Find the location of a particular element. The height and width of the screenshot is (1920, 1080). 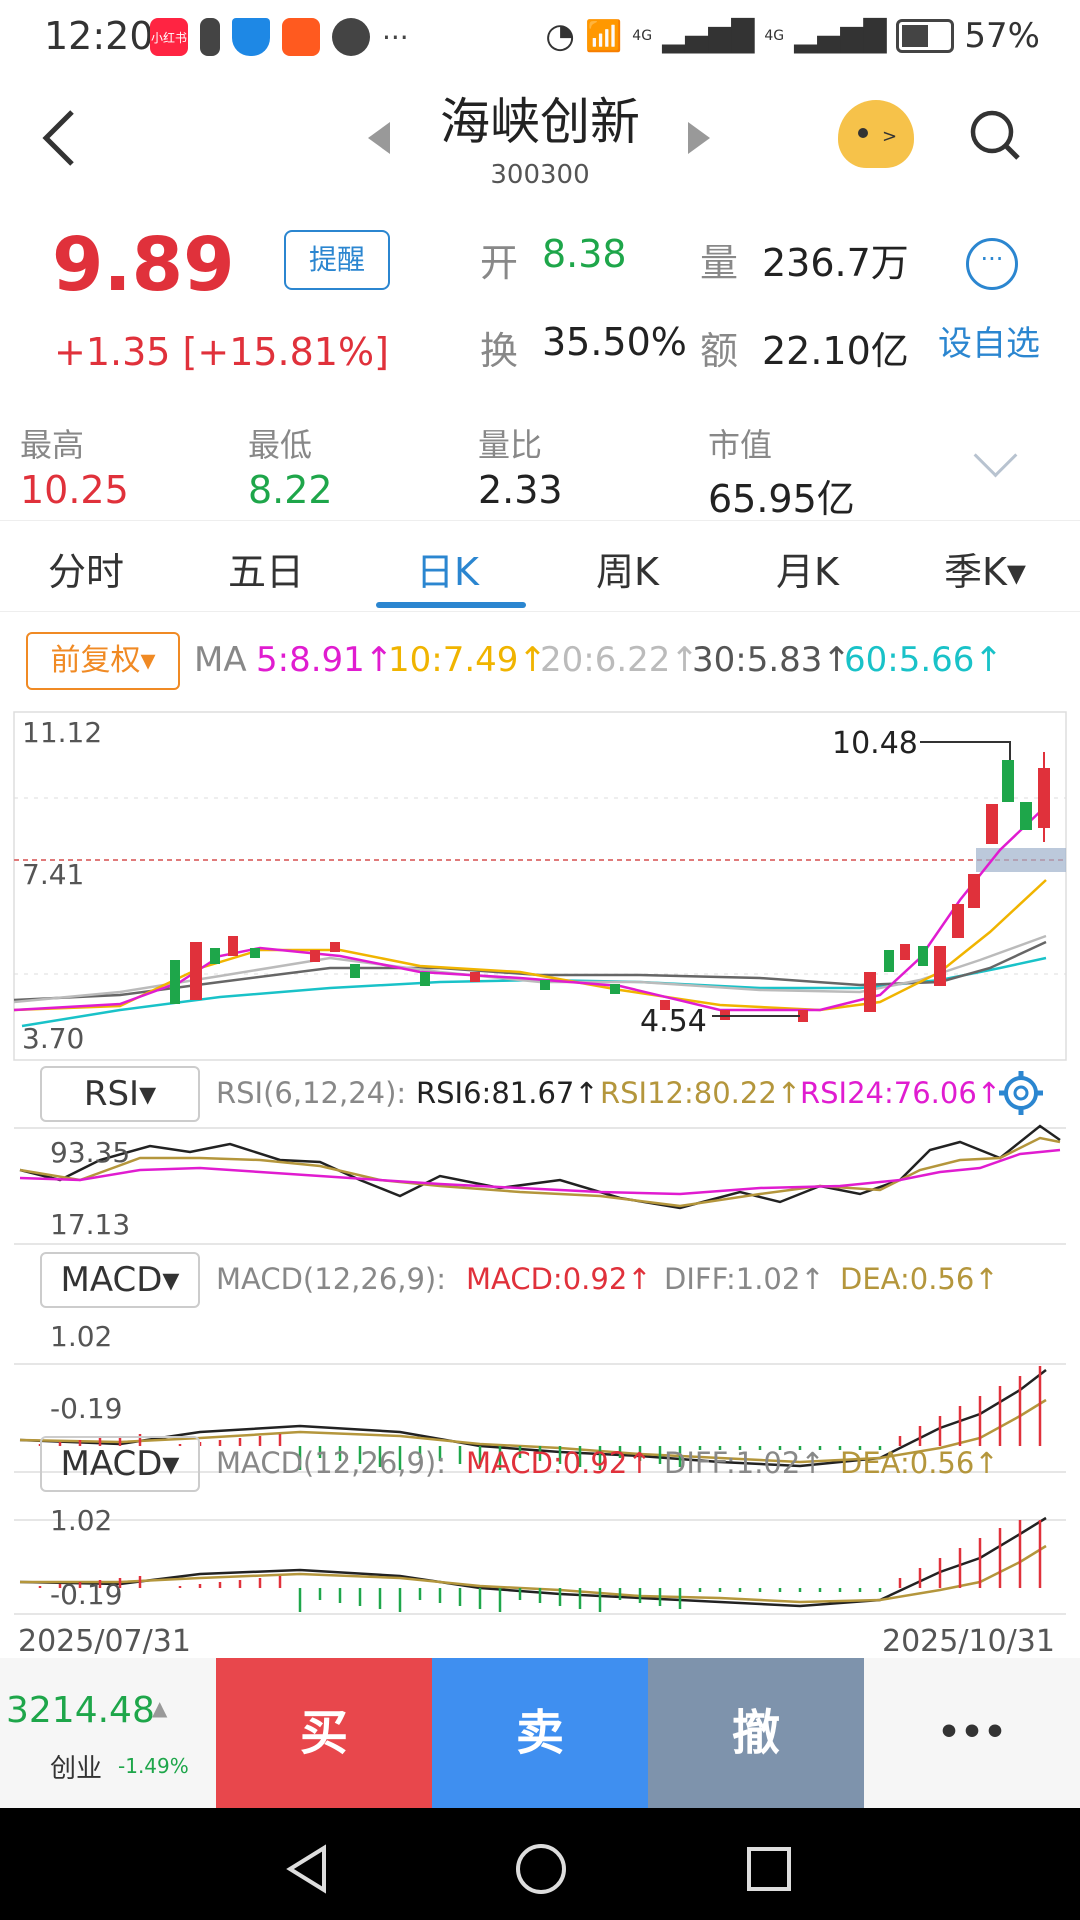

expand-chevron-icon is located at coordinates (995, 455).